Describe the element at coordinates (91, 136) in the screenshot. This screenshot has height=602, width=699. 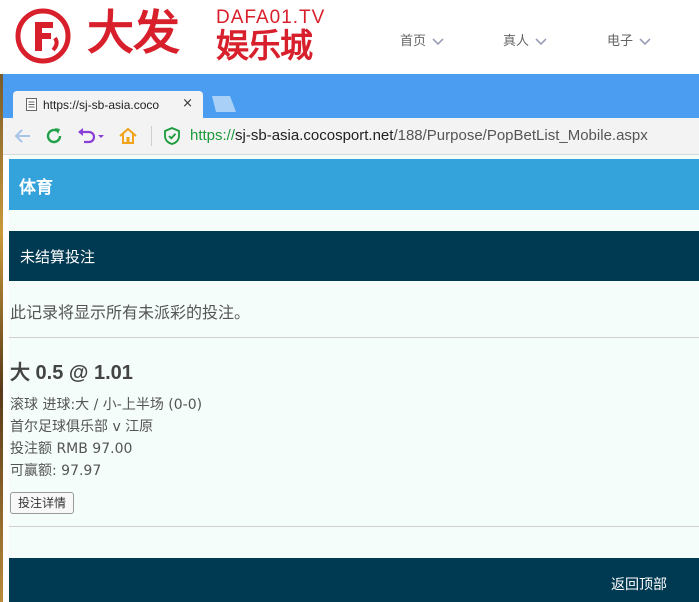
I see `undo-icon` at that location.